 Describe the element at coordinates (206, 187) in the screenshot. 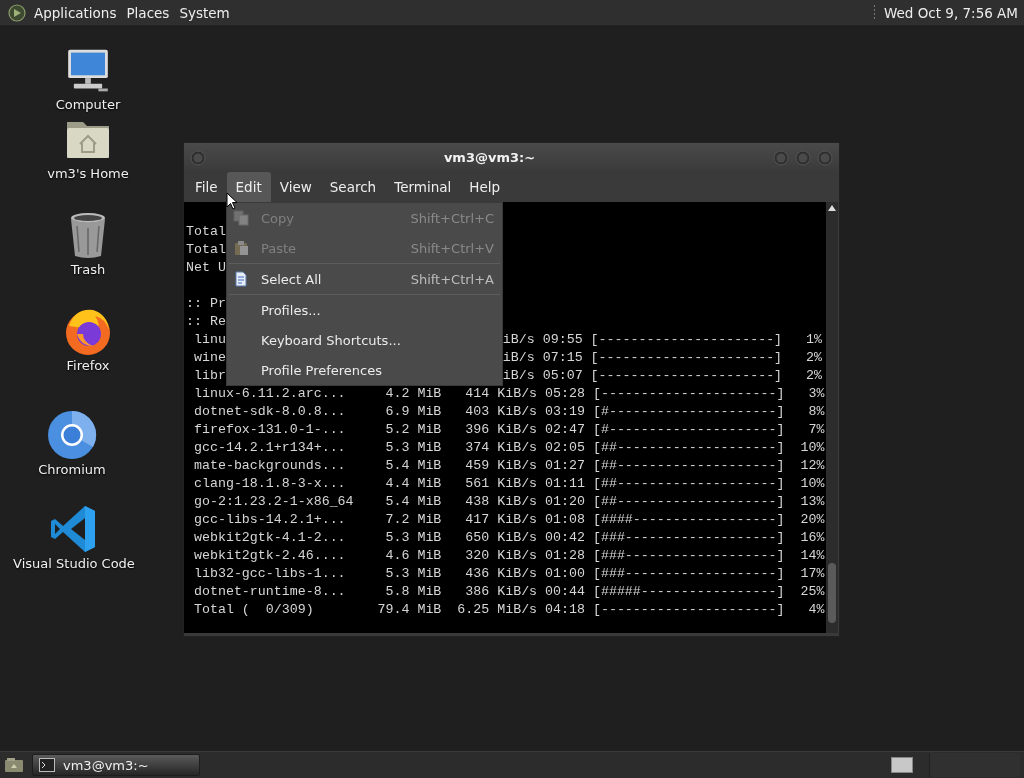

I see `menu-item: File` at that location.